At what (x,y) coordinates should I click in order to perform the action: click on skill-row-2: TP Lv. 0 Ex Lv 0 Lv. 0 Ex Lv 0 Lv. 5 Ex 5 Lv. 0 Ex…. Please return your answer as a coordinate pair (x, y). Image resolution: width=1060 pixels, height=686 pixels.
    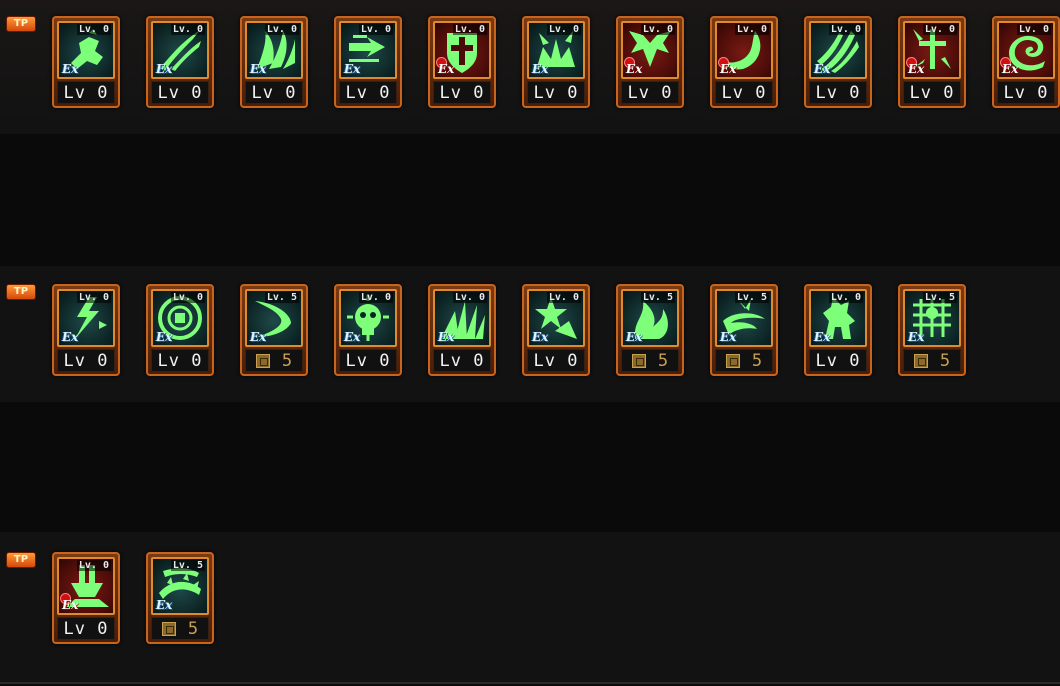
    Looking at the image, I should click on (530, 332).